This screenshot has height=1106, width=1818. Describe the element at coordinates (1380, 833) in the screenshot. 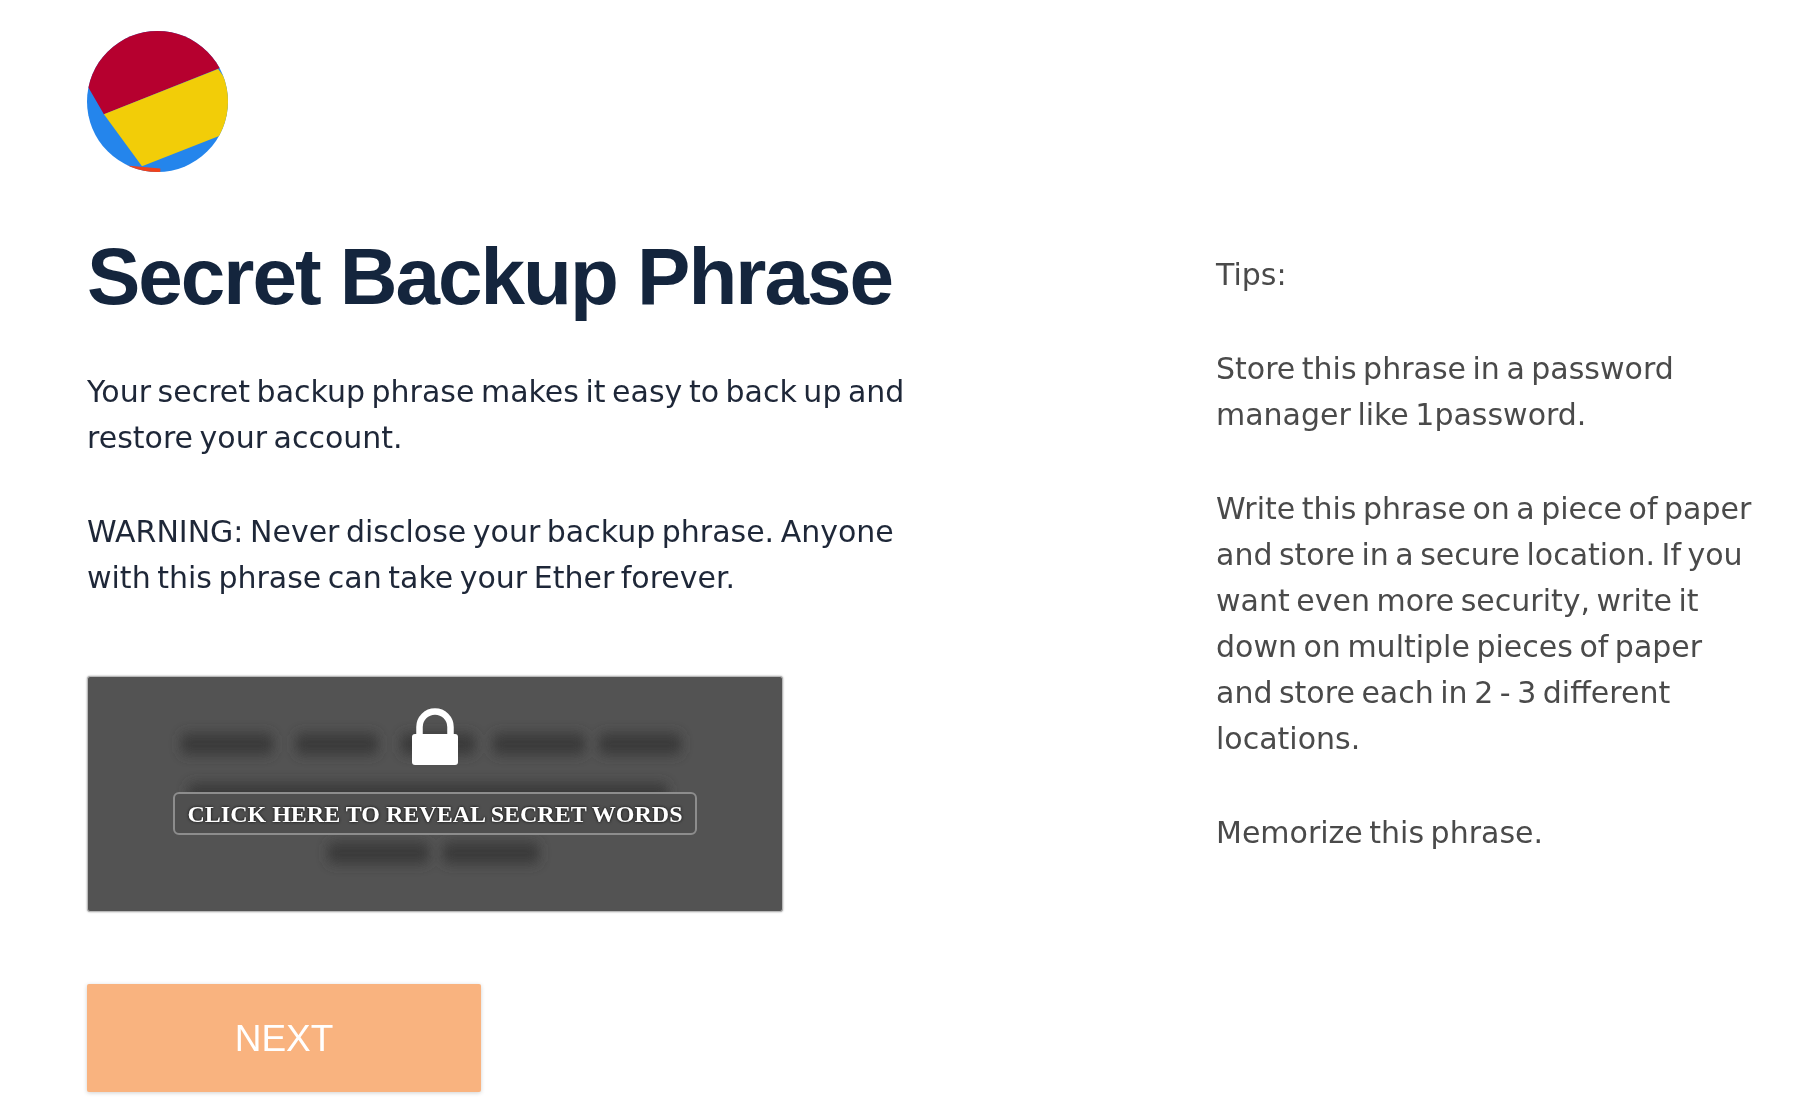

I see `tip-text: Memorize this phrase.` at that location.